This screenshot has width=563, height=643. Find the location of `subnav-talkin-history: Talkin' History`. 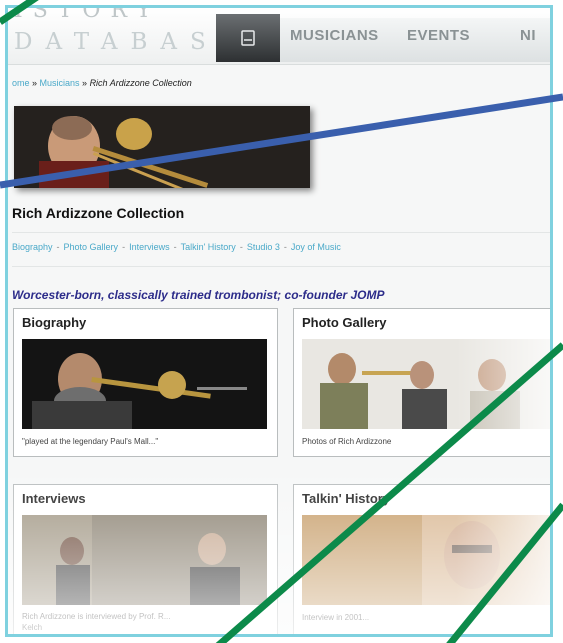

subnav-talkin-history: Talkin' History is located at coordinates (208, 247).